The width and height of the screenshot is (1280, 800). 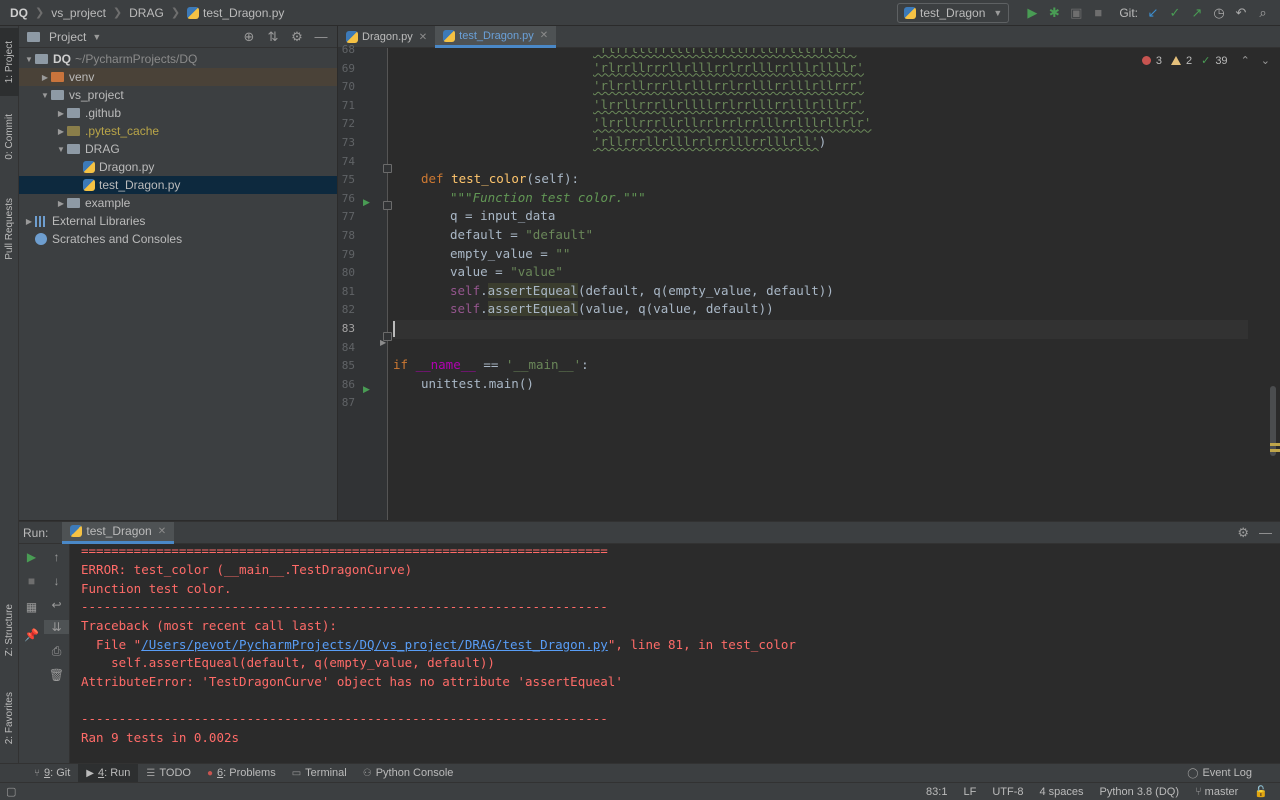 What do you see at coordinates (19, 13) in the screenshot?
I see `breadcrumb-dq: DQ` at bounding box center [19, 13].